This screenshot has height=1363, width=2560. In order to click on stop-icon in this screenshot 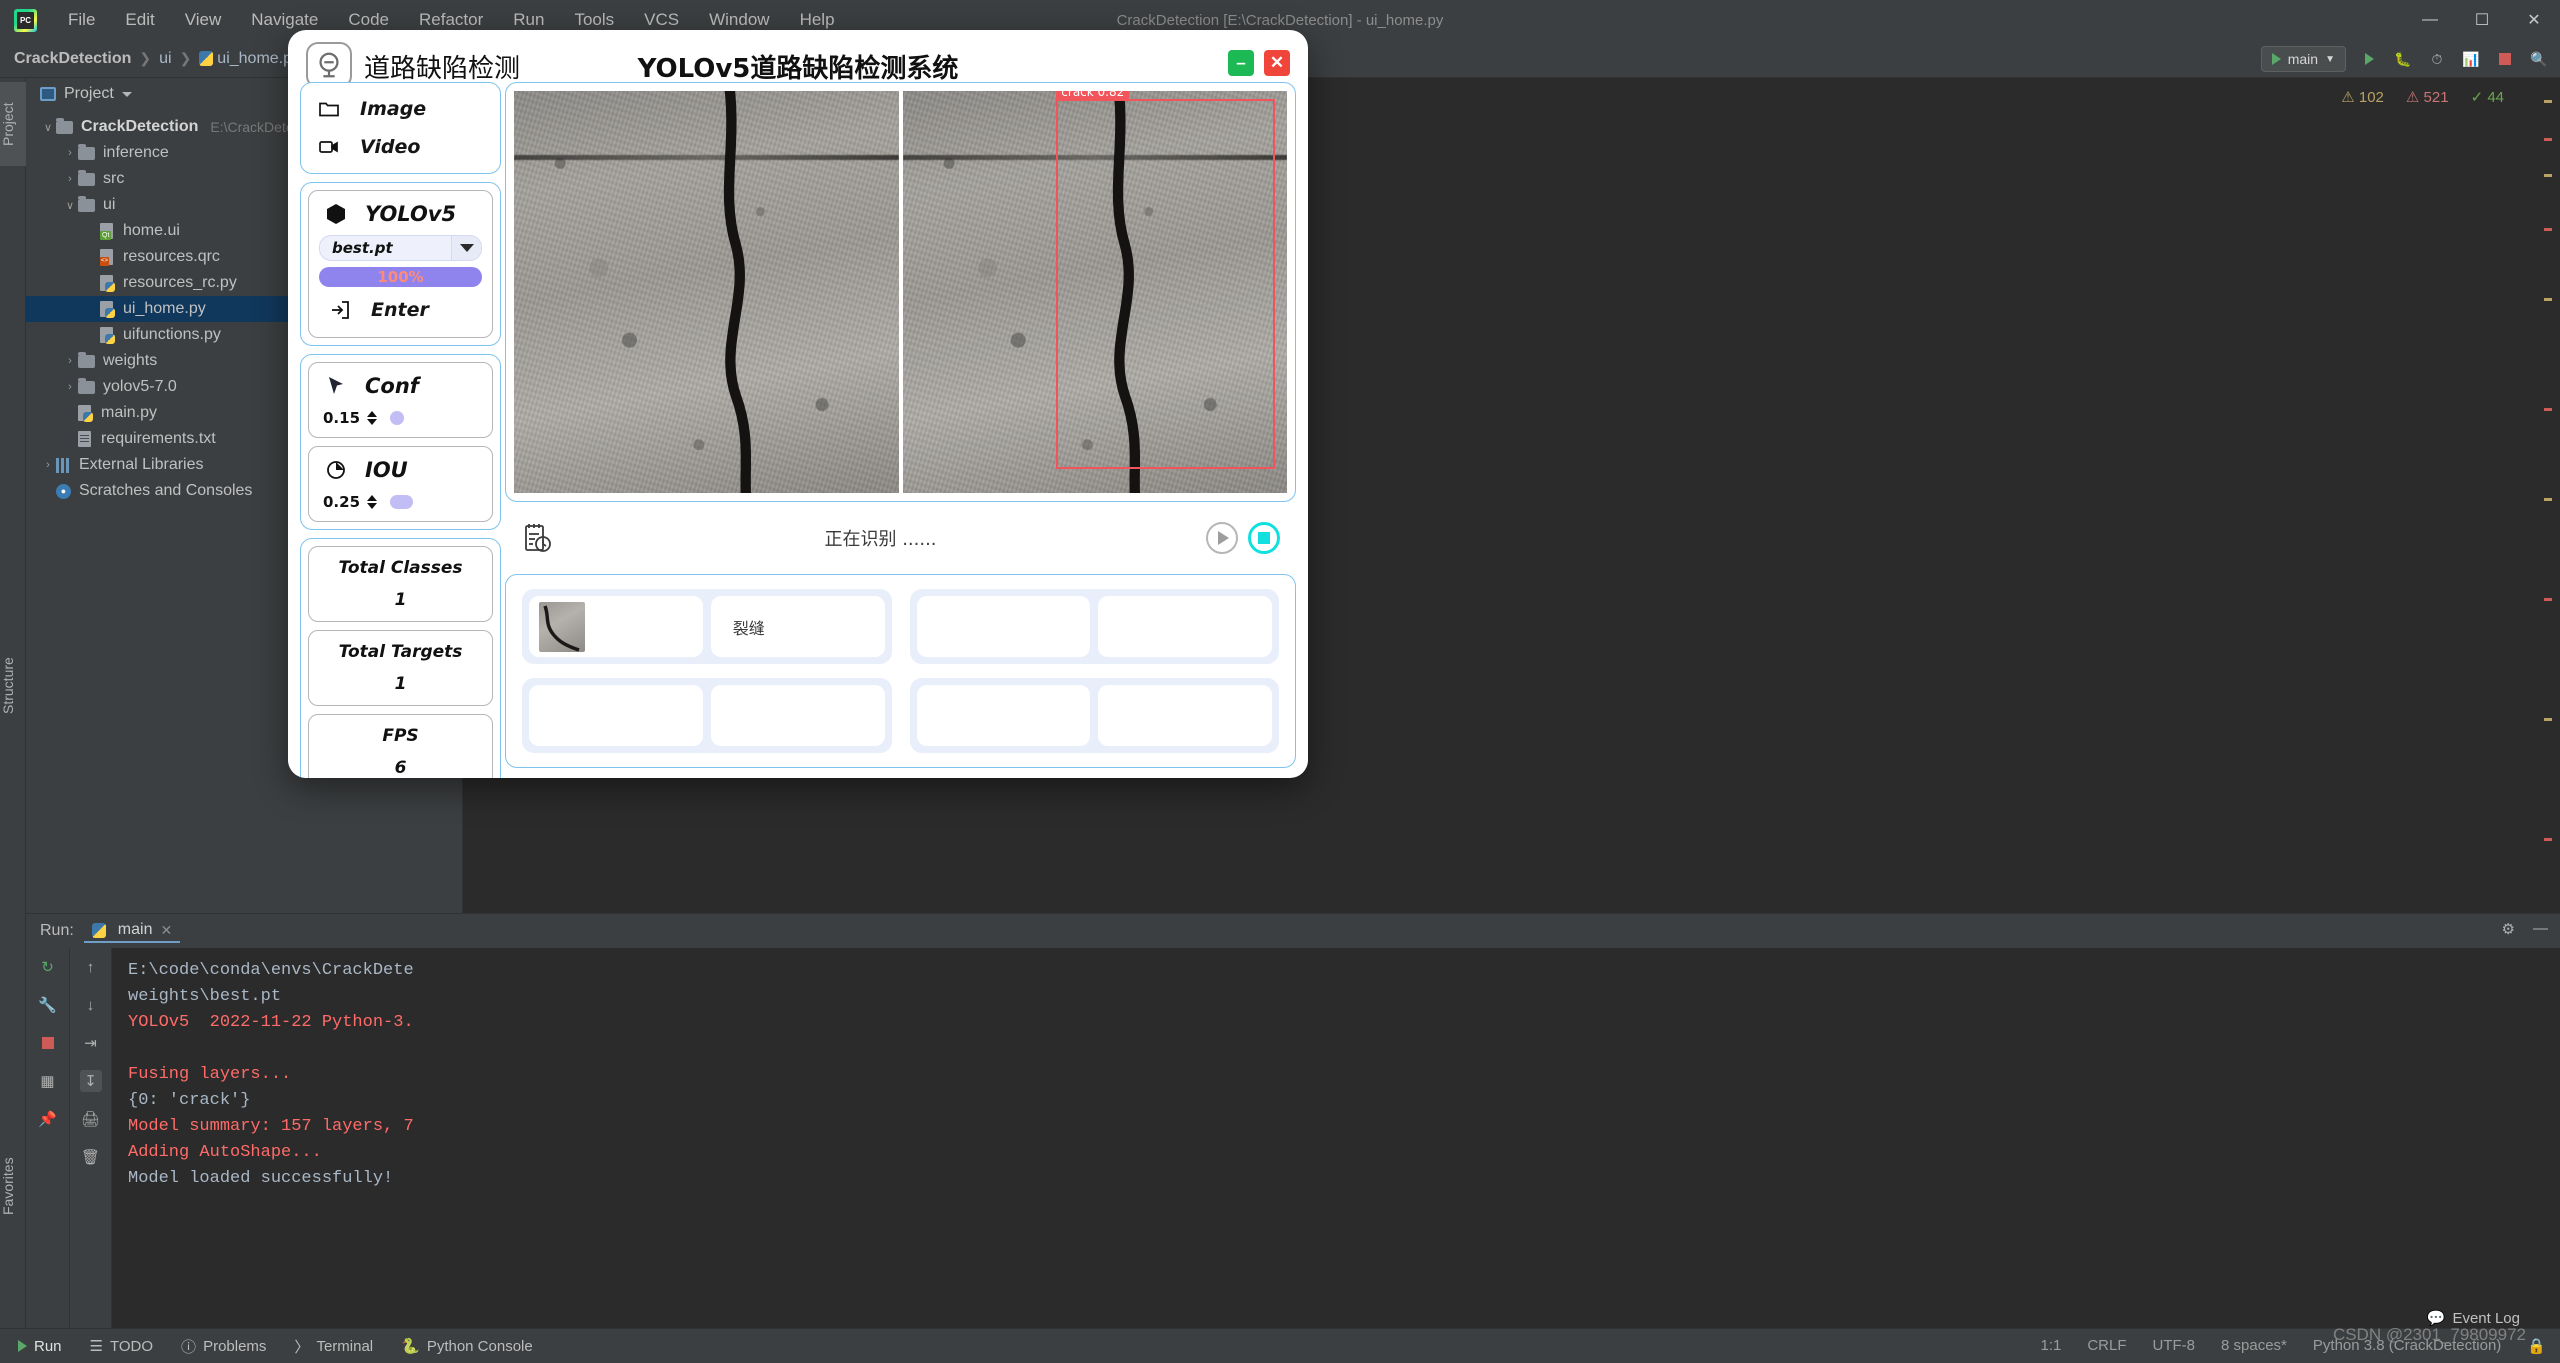, I will do `click(48, 1043)`.